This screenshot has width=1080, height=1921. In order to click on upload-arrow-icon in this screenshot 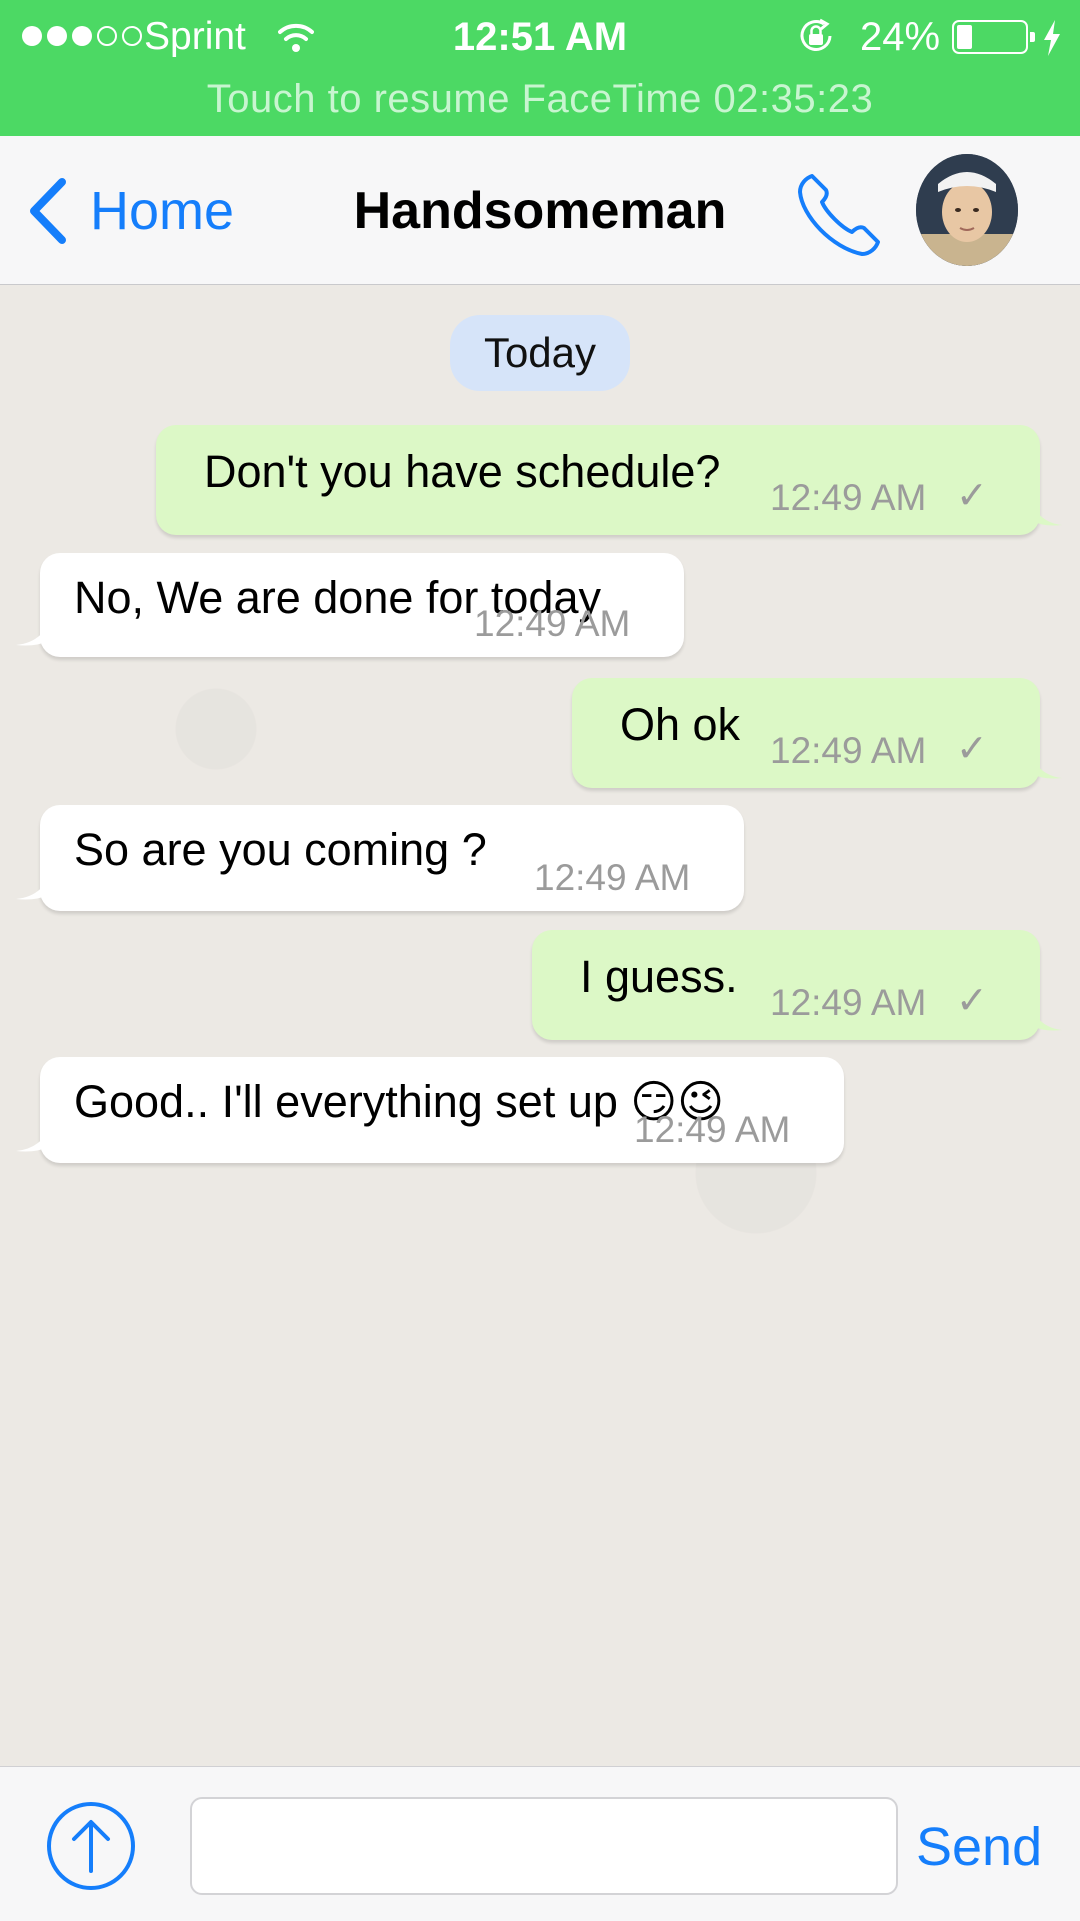, I will do `click(91, 1846)`.